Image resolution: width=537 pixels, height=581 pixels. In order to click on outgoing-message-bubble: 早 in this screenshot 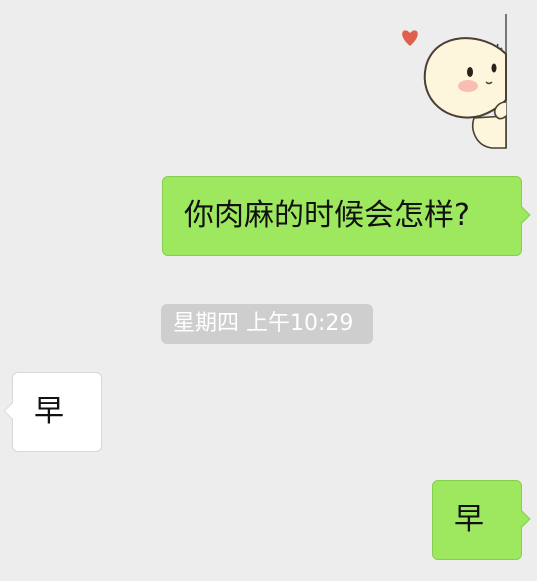, I will do `click(481, 520)`.